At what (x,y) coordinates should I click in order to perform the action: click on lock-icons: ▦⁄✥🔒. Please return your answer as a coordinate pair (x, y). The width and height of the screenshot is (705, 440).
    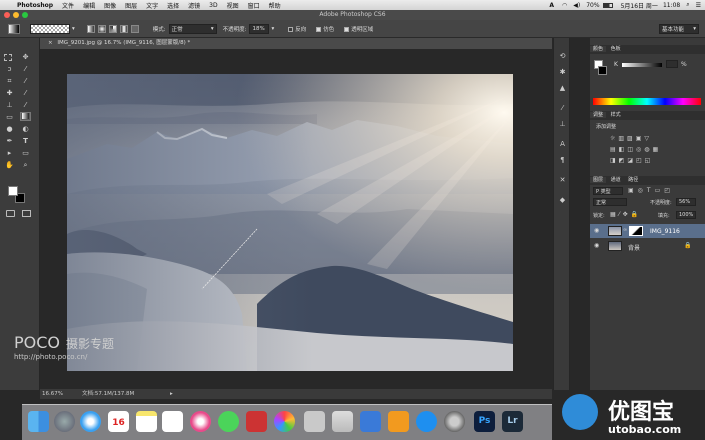
    Looking at the image, I should click on (625, 214).